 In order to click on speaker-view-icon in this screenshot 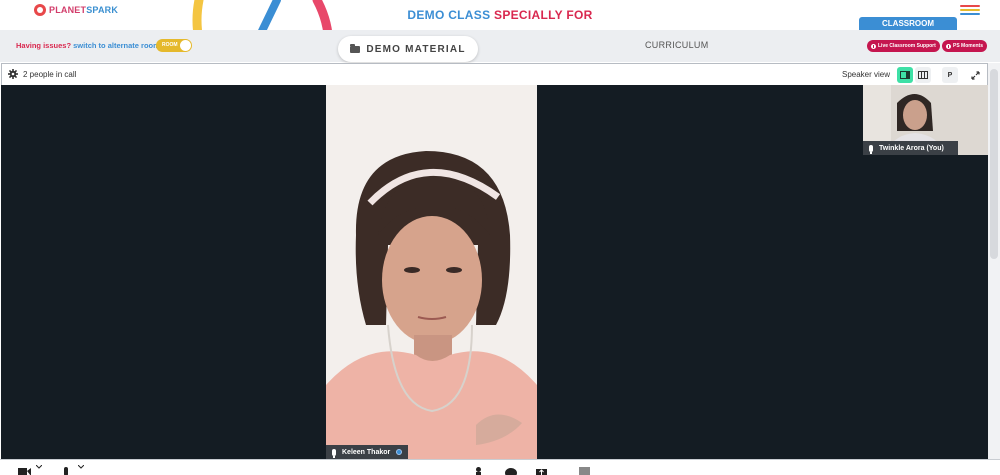, I will do `click(905, 75)`.